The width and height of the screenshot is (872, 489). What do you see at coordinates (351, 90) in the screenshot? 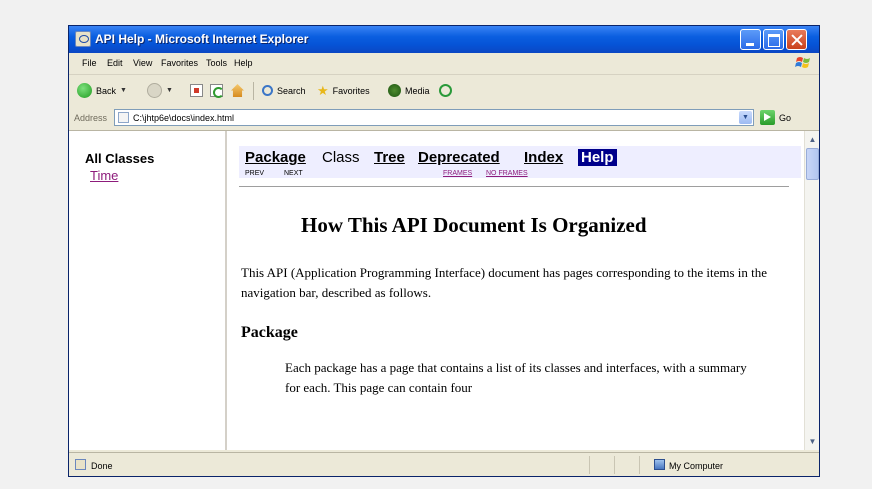
I see `favorites-label: Favorites` at bounding box center [351, 90].